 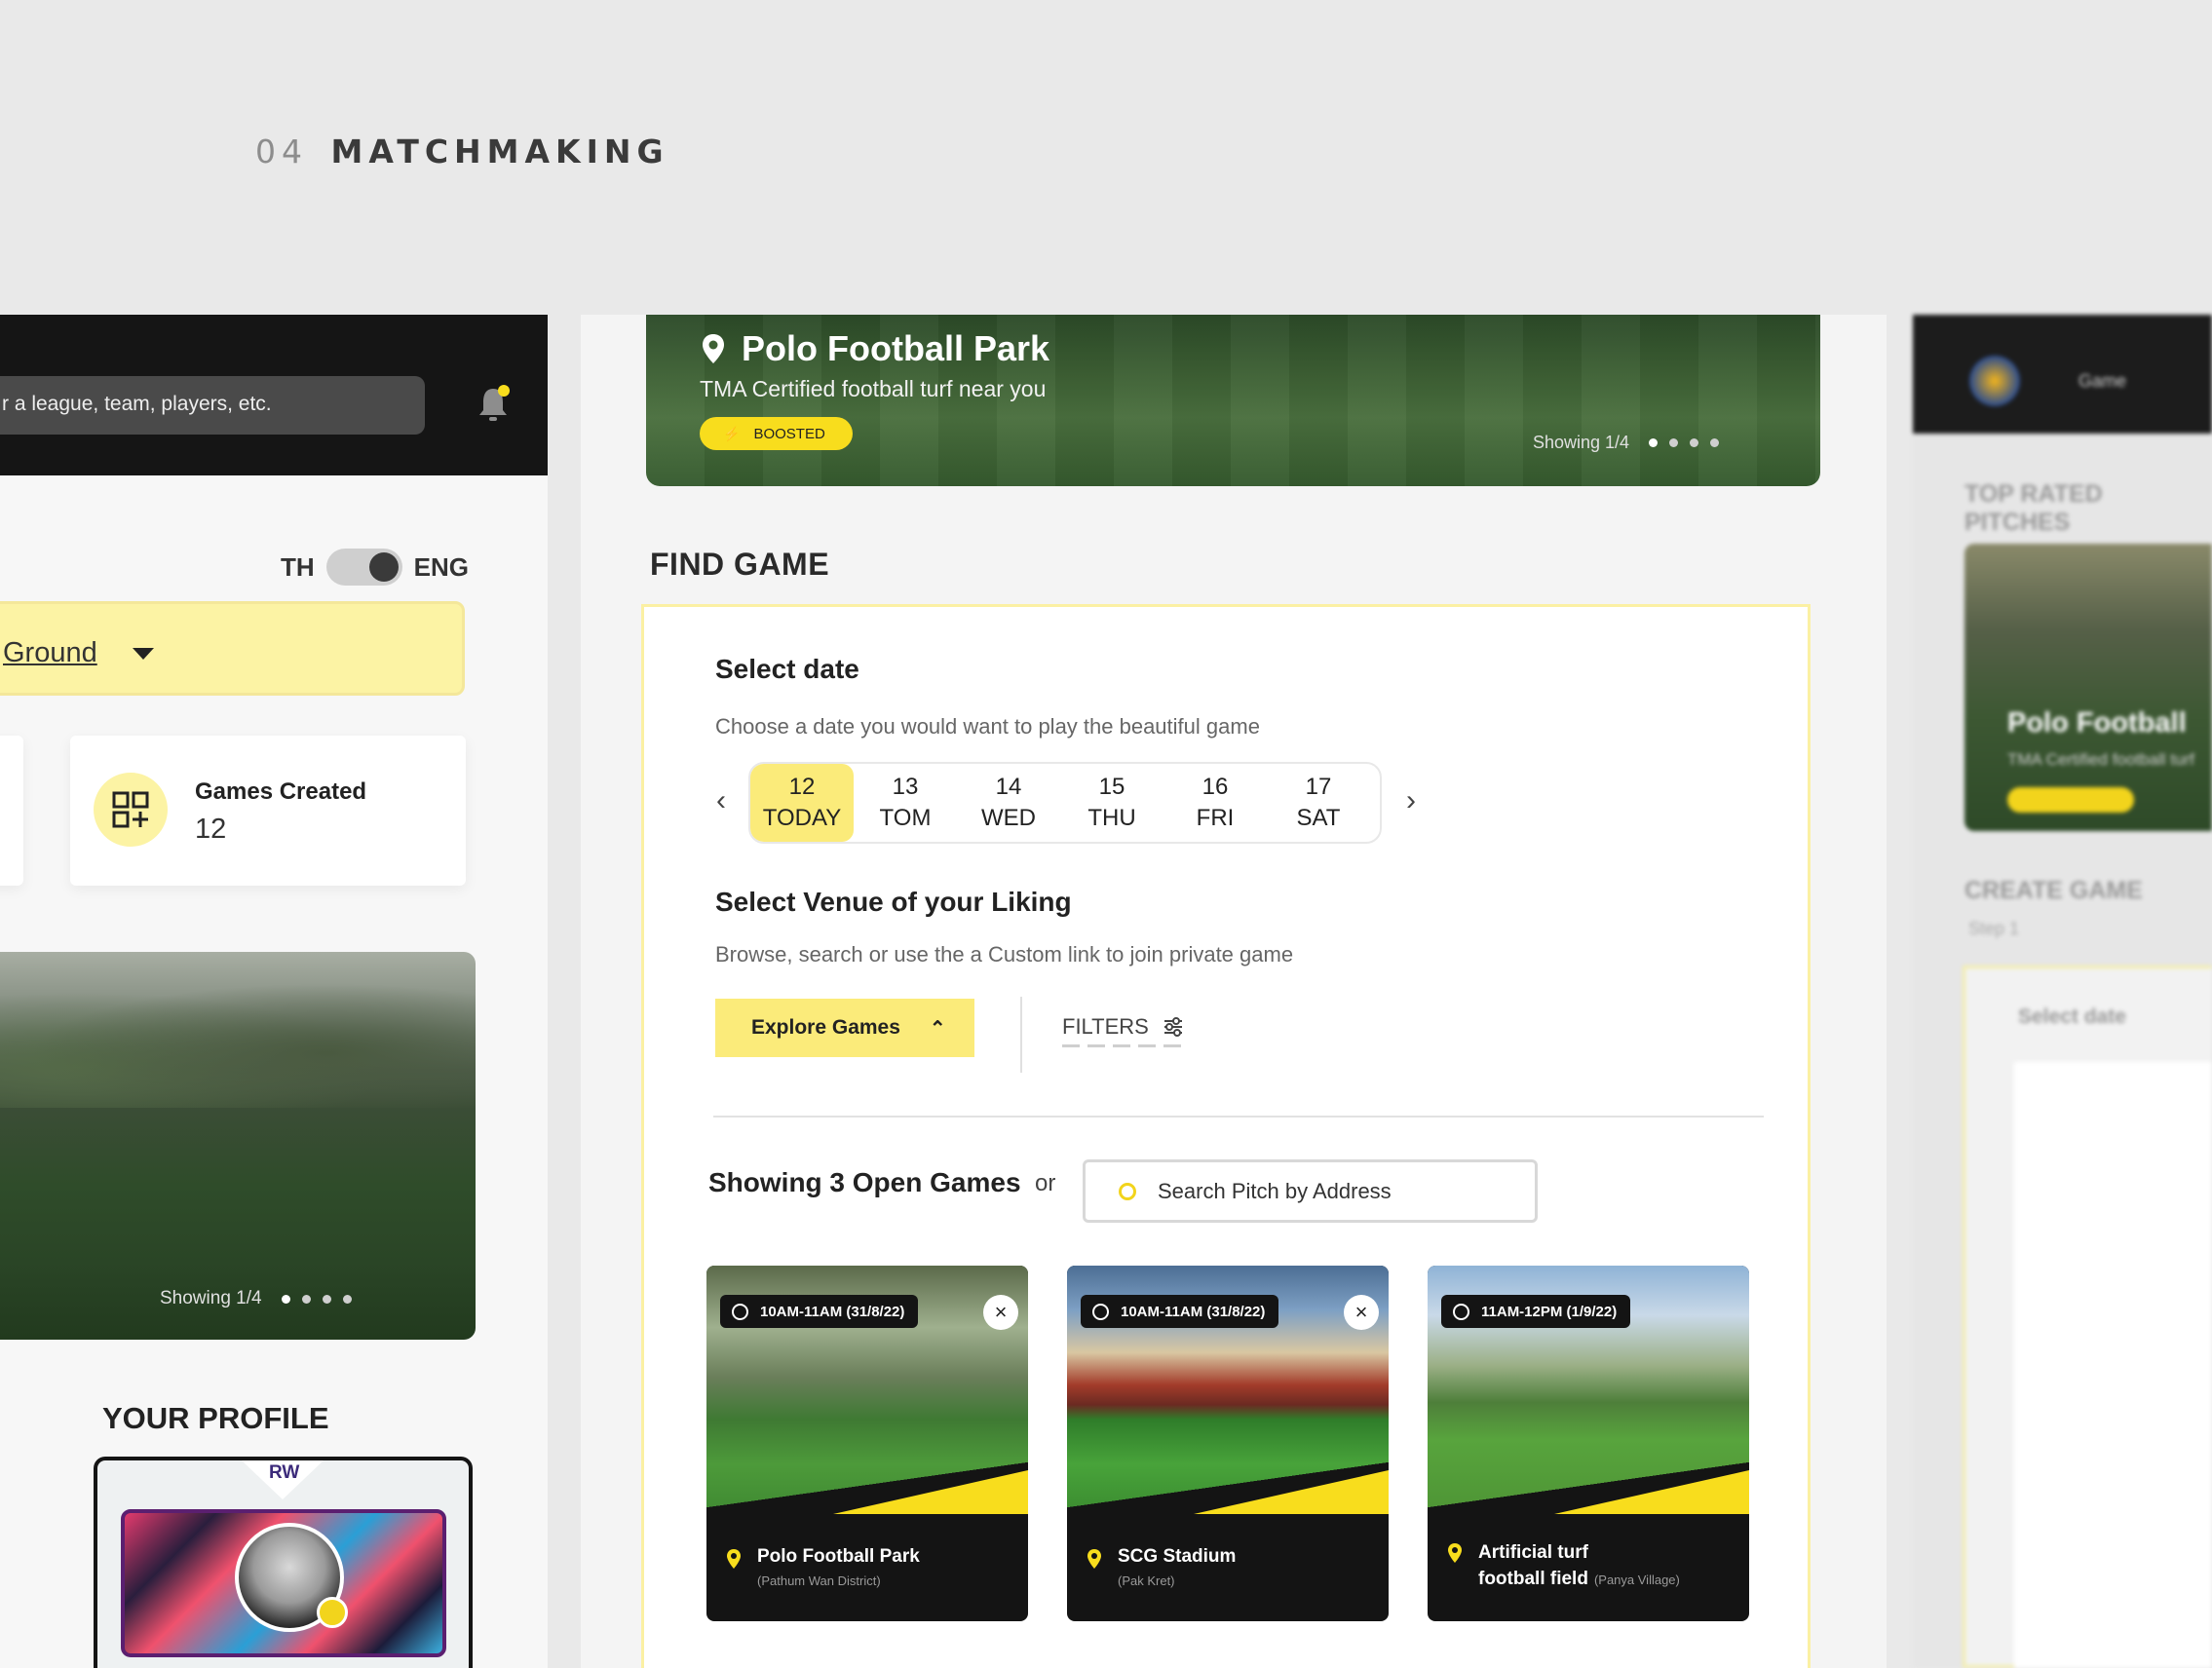 I want to click on featured-subtitle: TMA Certified football turf near you, so click(x=874, y=388).